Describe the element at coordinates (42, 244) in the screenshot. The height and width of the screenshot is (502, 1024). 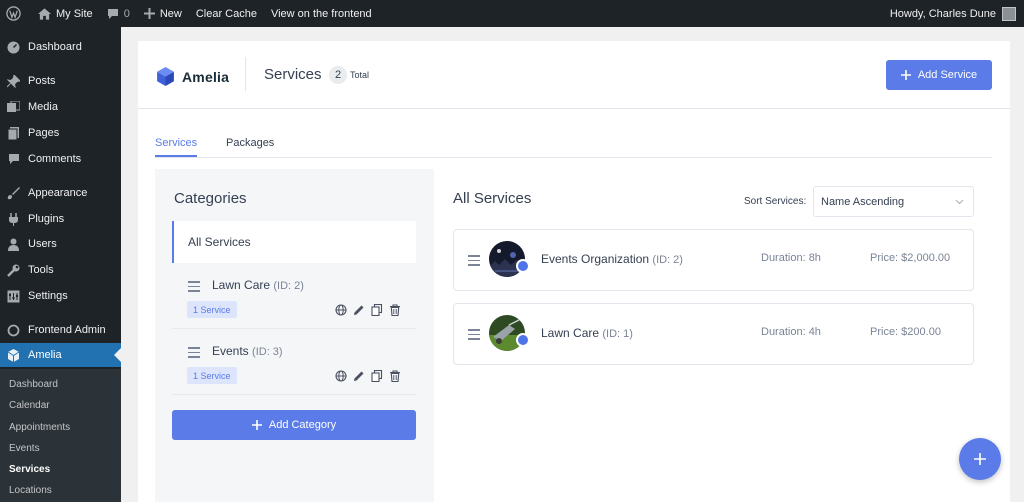
I see `sidebar-item-label: Users` at that location.